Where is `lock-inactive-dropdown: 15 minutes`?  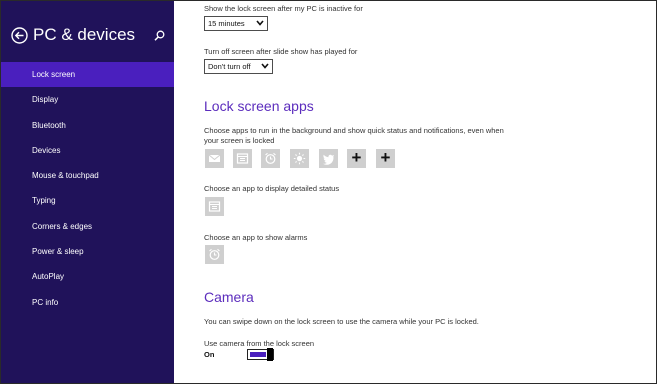
lock-inactive-dropdown: 15 minutes is located at coordinates (236, 23).